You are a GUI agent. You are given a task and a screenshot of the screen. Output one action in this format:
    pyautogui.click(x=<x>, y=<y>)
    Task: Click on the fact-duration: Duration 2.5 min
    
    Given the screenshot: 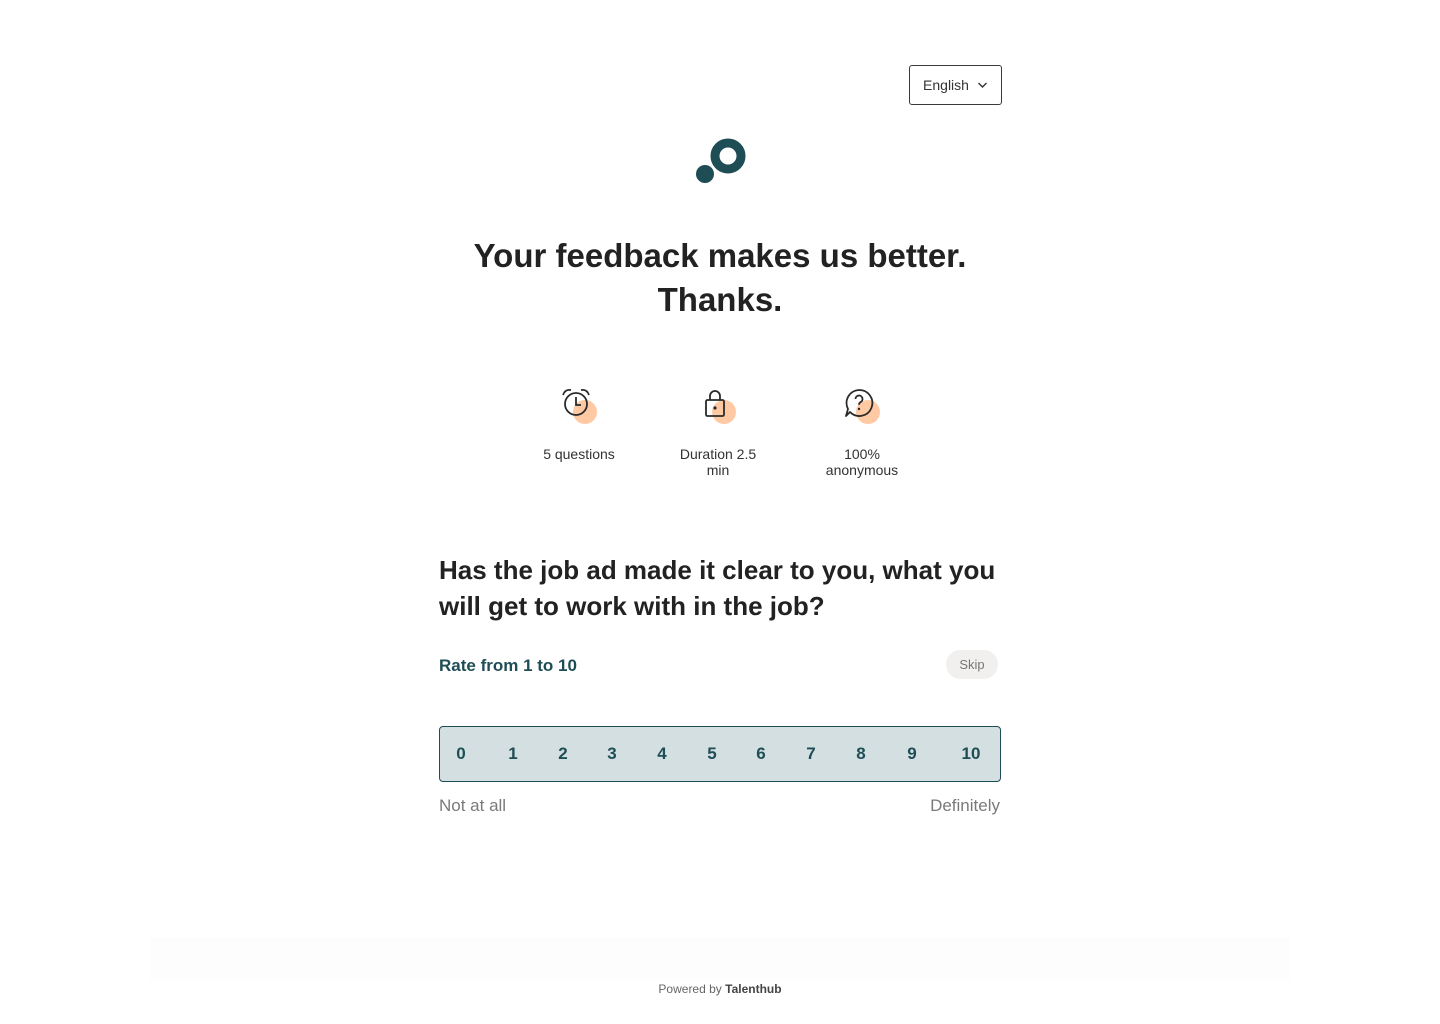 What is the action you would take?
    pyautogui.click(x=718, y=432)
    